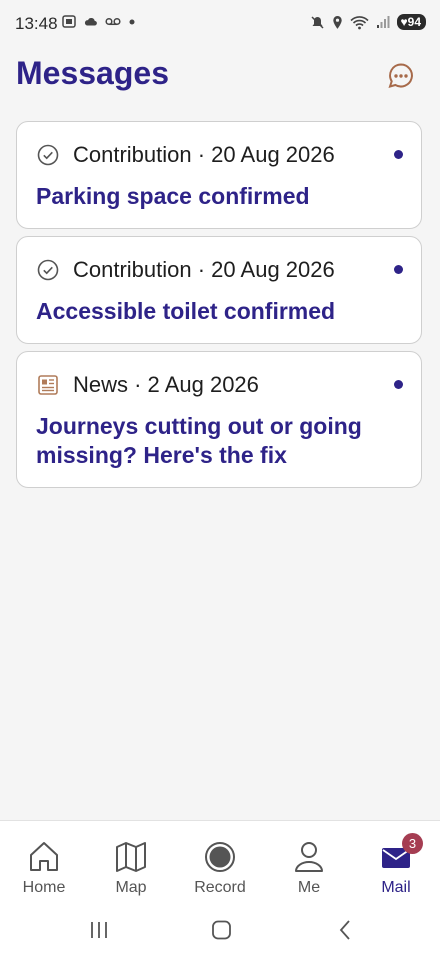 The height and width of the screenshot is (953, 440). What do you see at coordinates (309, 887) in the screenshot?
I see `nav-label: Me` at bounding box center [309, 887].